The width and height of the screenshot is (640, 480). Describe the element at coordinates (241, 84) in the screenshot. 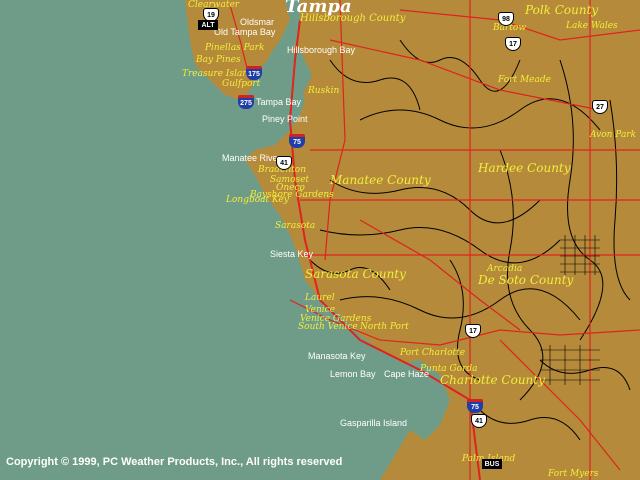

I see `place-gulfport: Gulfport` at that location.